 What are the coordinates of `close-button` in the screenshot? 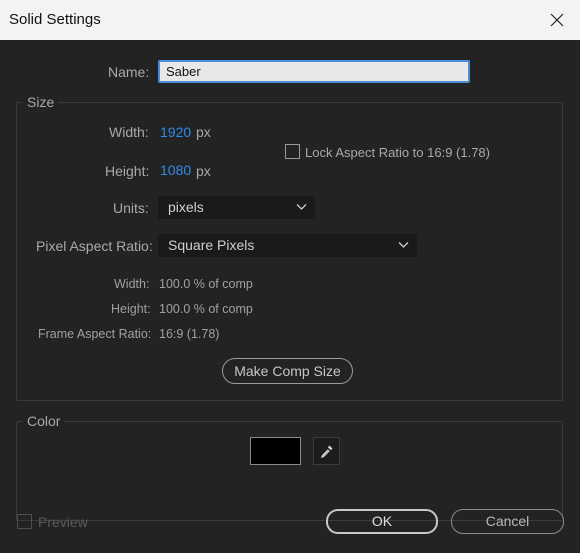 It's located at (557, 20).